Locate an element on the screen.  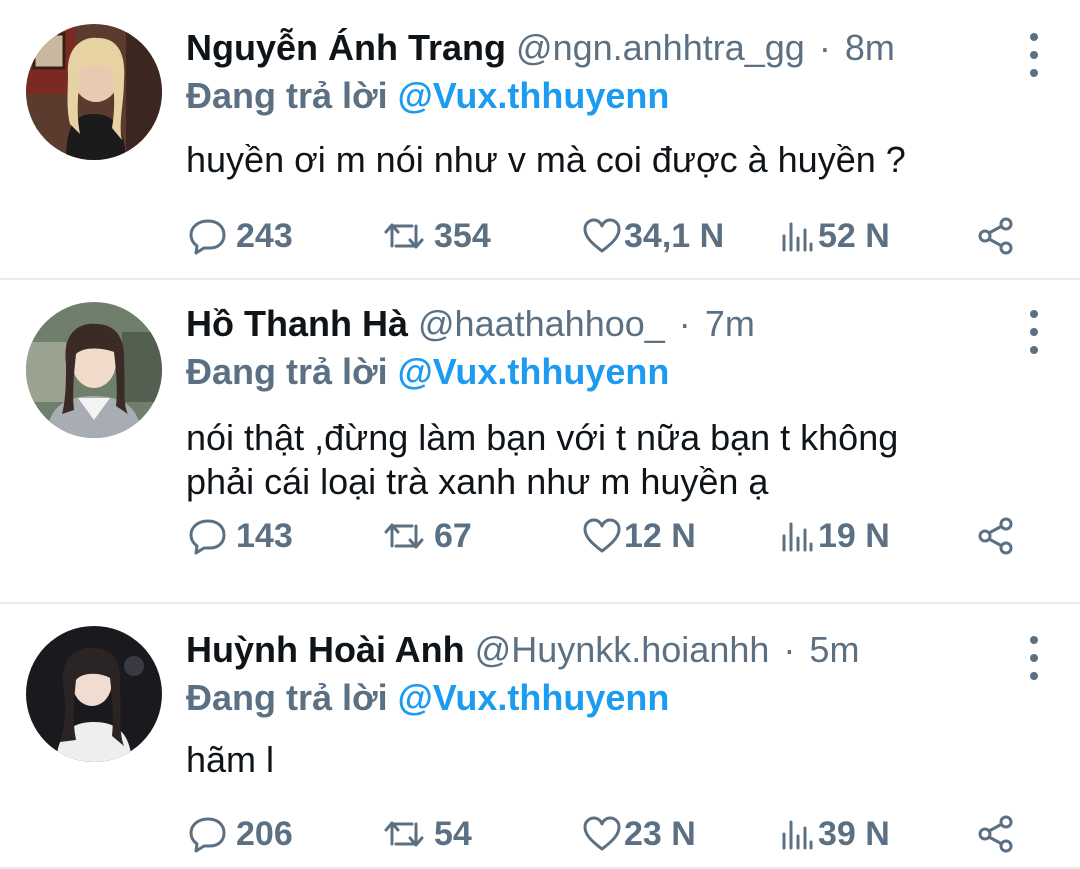
retweet-button: 54 is located at coordinates (427, 834).